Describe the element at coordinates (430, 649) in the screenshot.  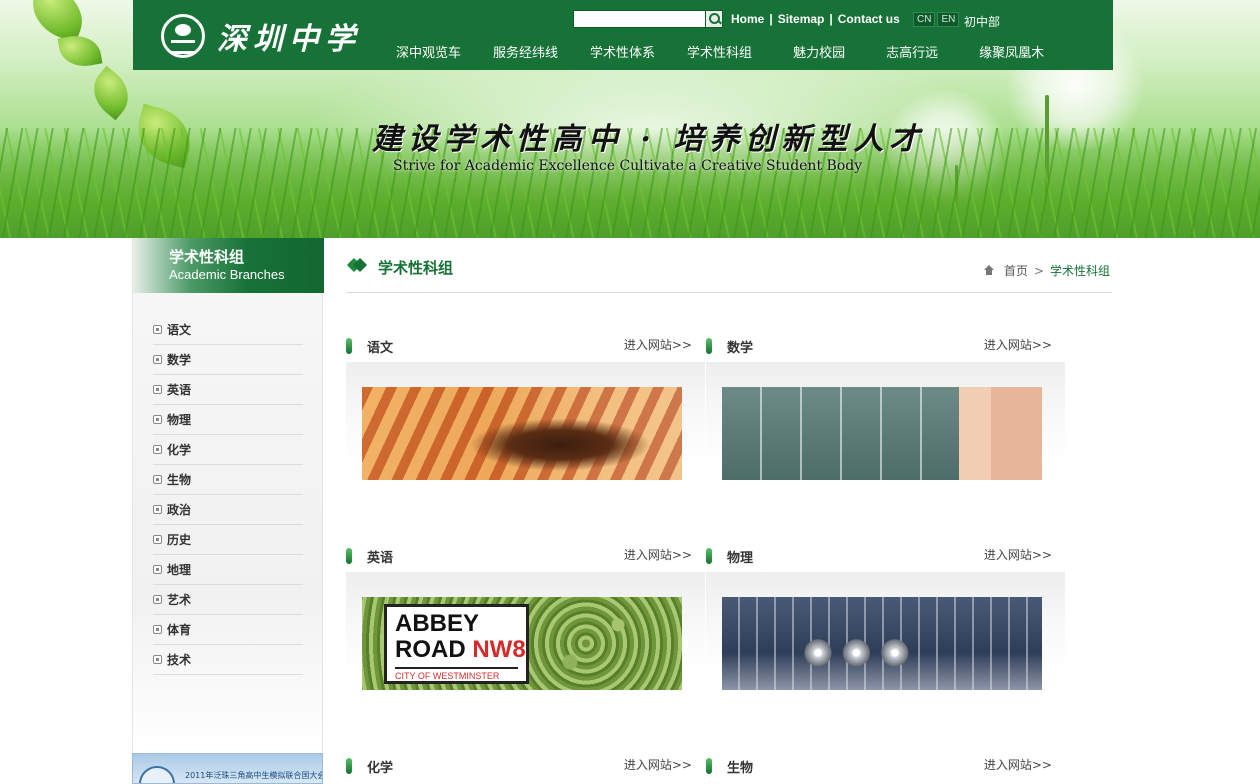
I see `sign-word: ROAD` at that location.